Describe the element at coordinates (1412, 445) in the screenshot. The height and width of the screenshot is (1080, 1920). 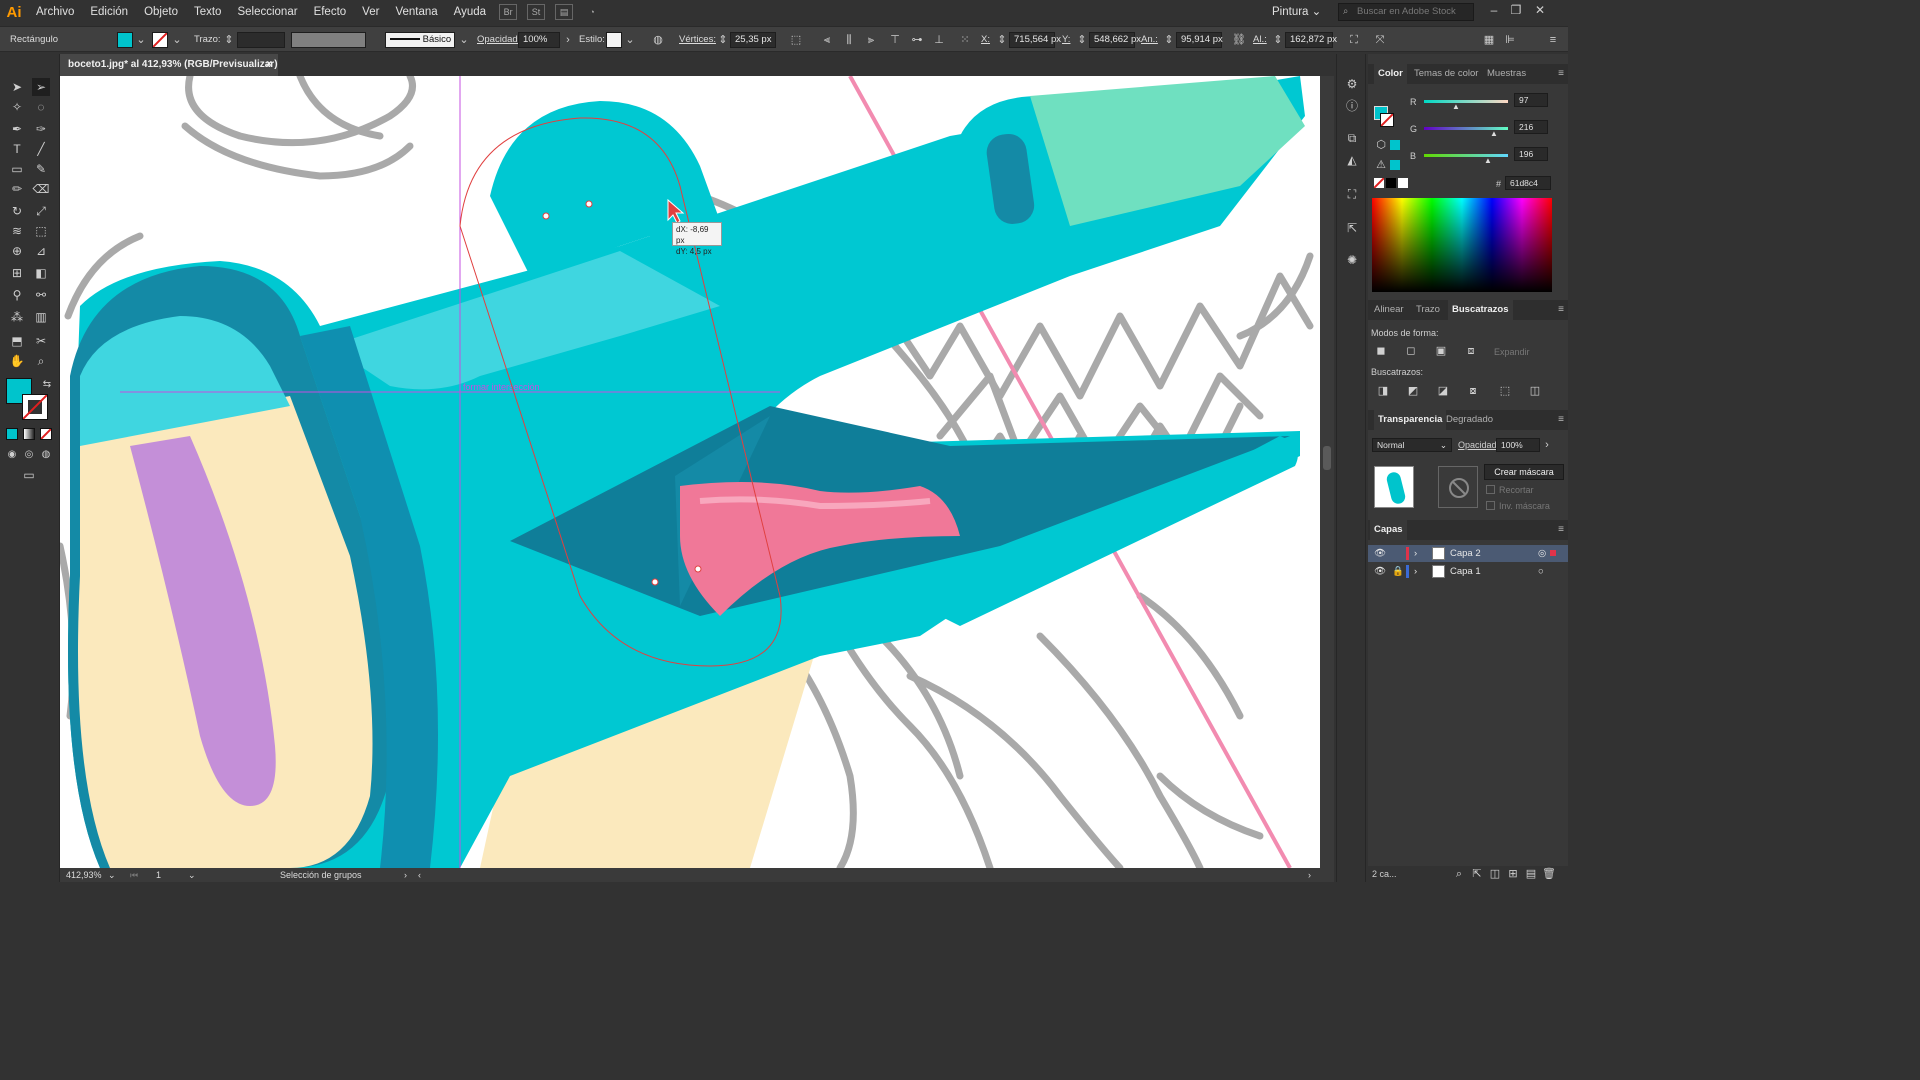
I see `blend-mode-select: Normal ⌄` at that location.